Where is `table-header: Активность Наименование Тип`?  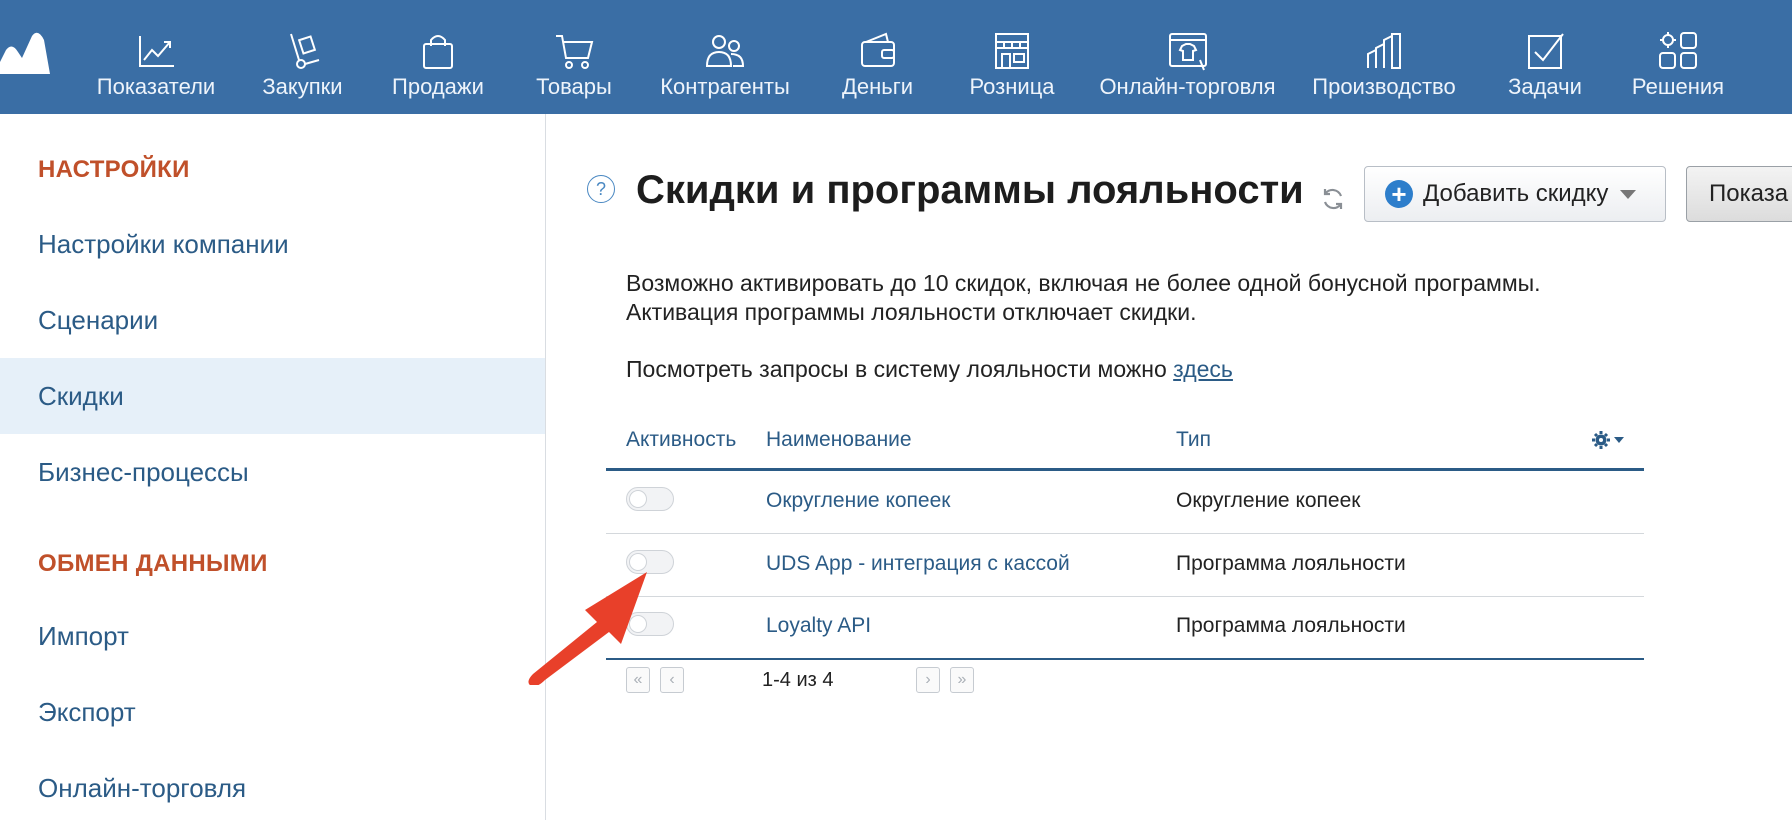 table-header: Активность Наименование Тип is located at coordinates (1125, 442).